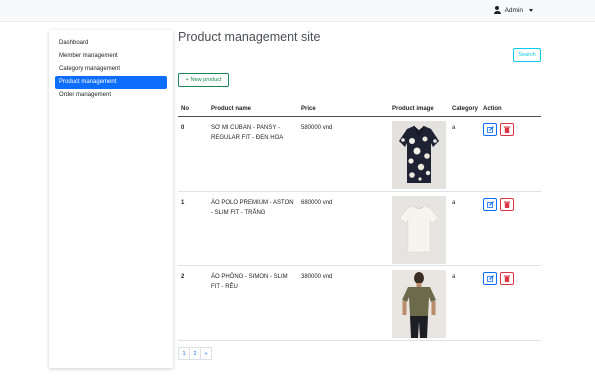  Describe the element at coordinates (419, 155) in the screenshot. I see `floral-shirt-image` at that location.